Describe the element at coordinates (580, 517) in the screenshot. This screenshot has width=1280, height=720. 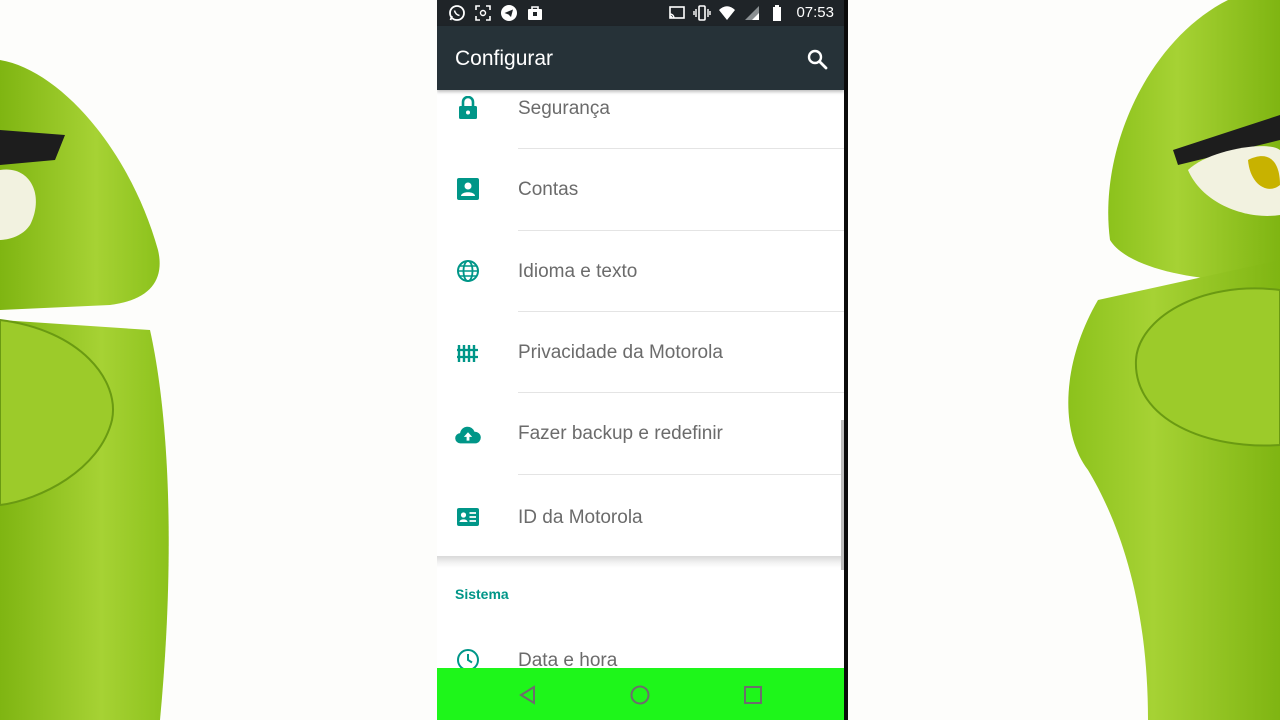
I see `settings-item-label: ID da Motorola` at that location.